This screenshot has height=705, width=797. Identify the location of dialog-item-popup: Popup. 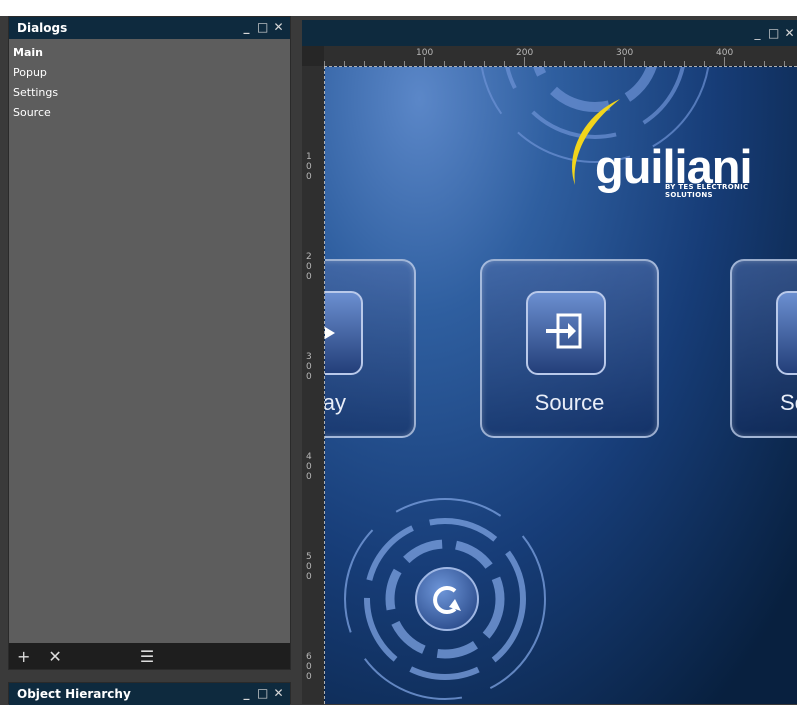
(35, 73).